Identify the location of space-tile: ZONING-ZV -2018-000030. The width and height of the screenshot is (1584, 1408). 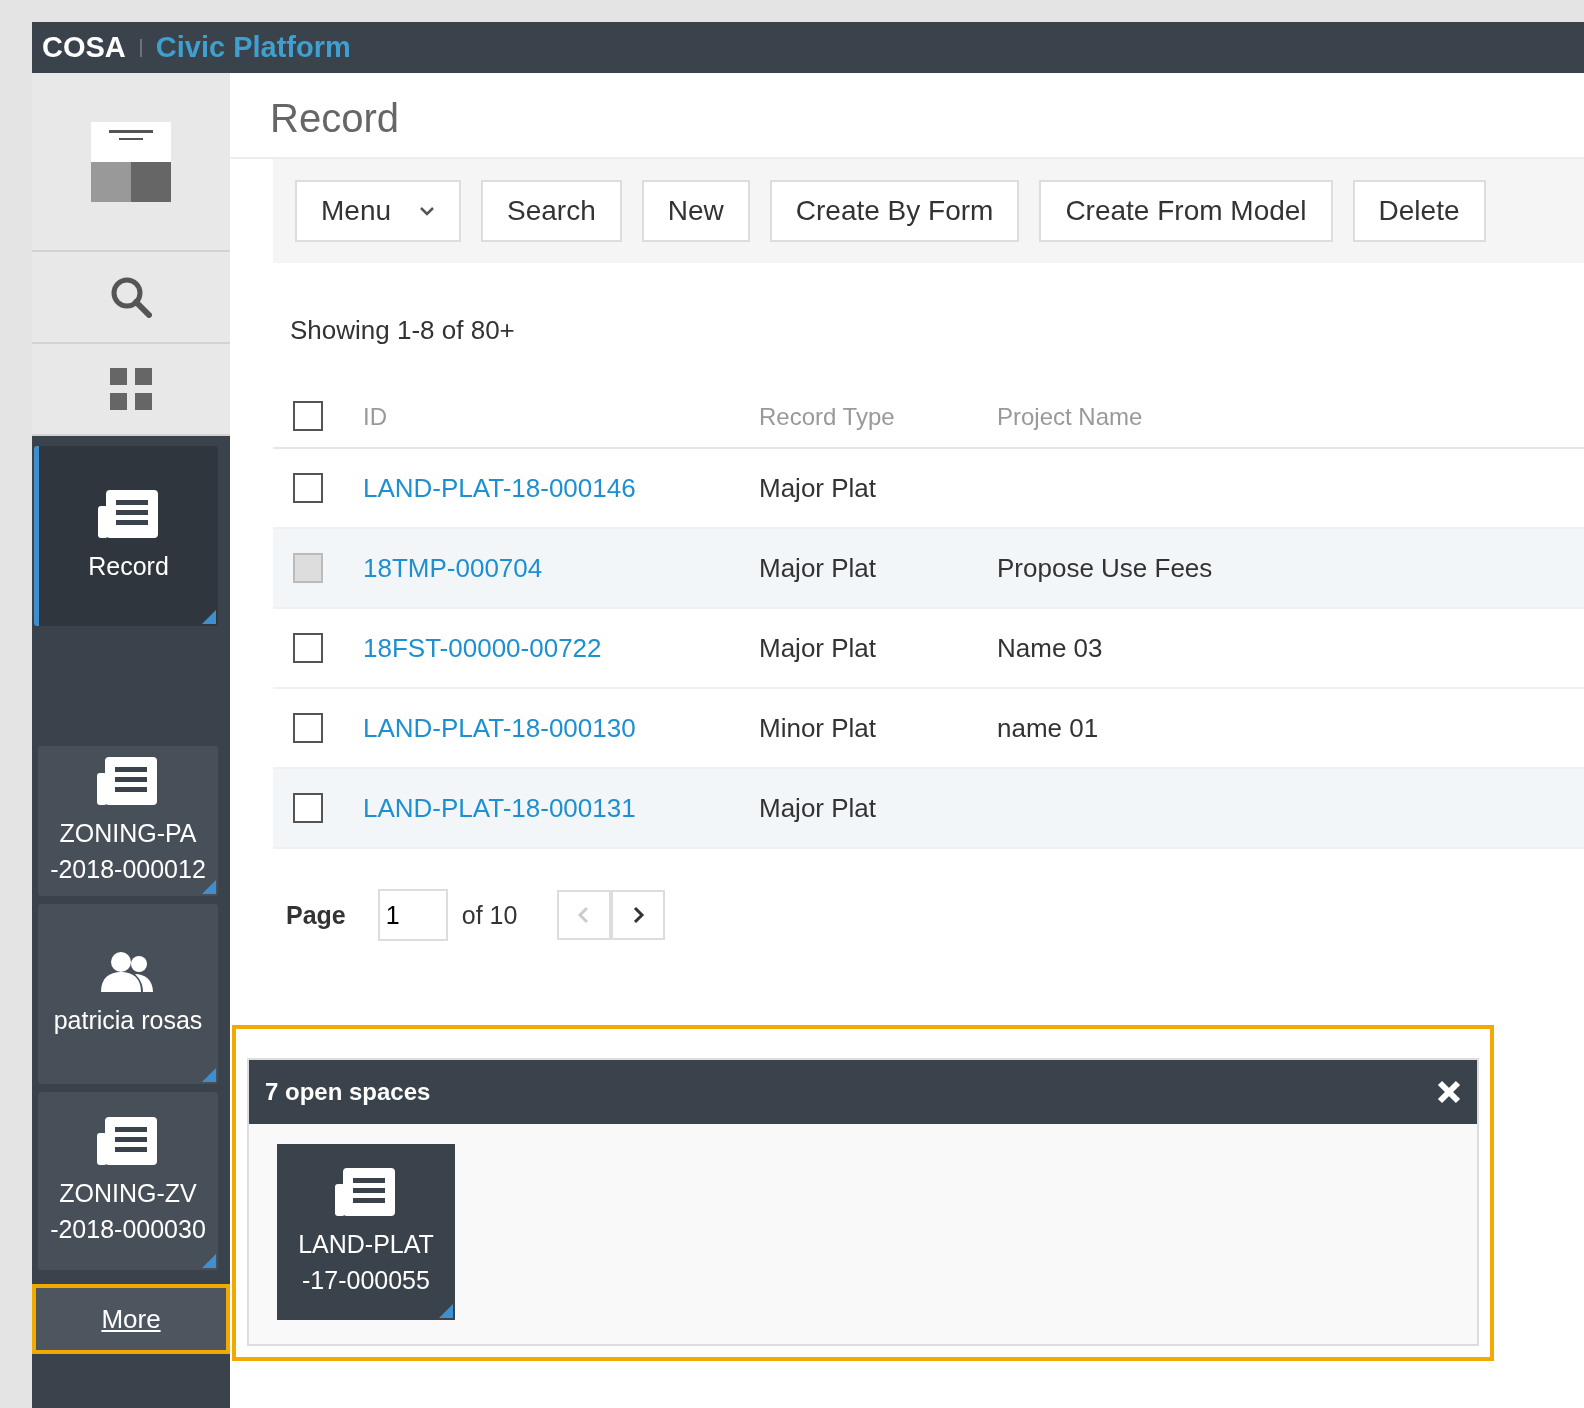
(128, 1181).